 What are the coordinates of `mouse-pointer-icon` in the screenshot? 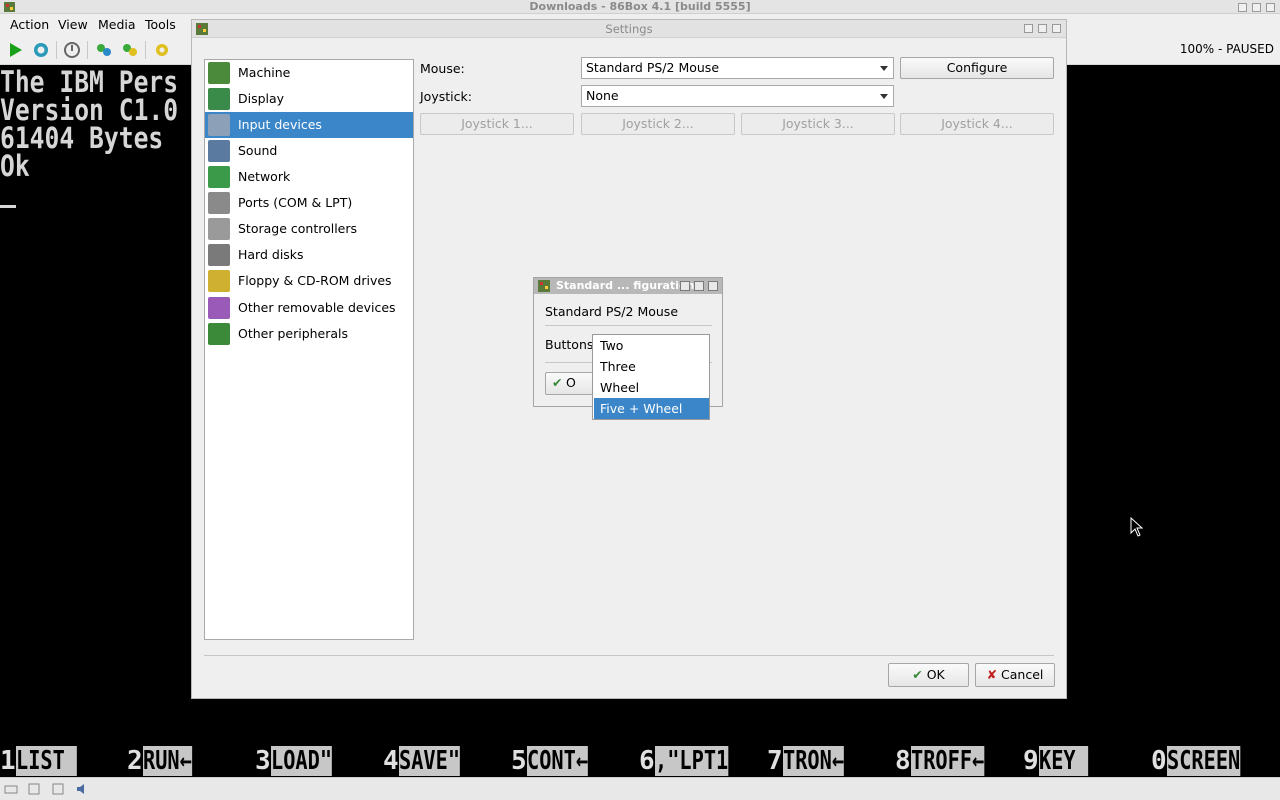 It's located at (1137, 527).